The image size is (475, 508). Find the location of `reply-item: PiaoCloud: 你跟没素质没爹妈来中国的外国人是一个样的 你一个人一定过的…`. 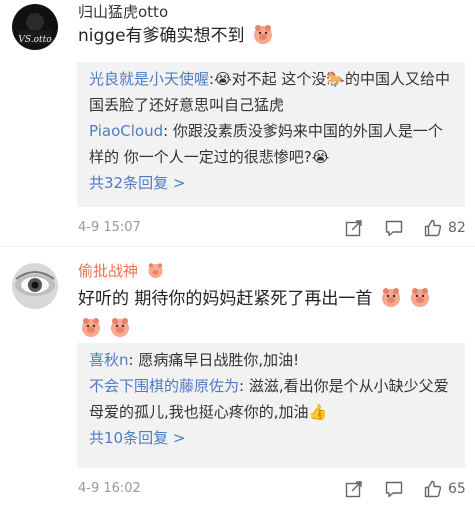

reply-item: PiaoCloud: 你跟没素质没爹妈来中国的外国人是一个样的 你一个人一定过的… is located at coordinates (271, 144).